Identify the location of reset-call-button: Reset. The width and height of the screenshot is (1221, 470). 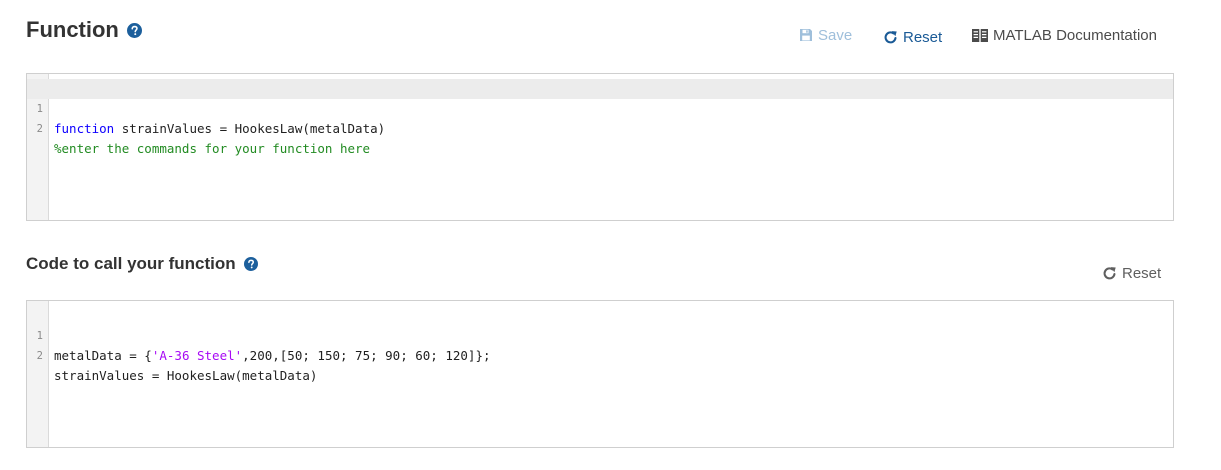
(1131, 273).